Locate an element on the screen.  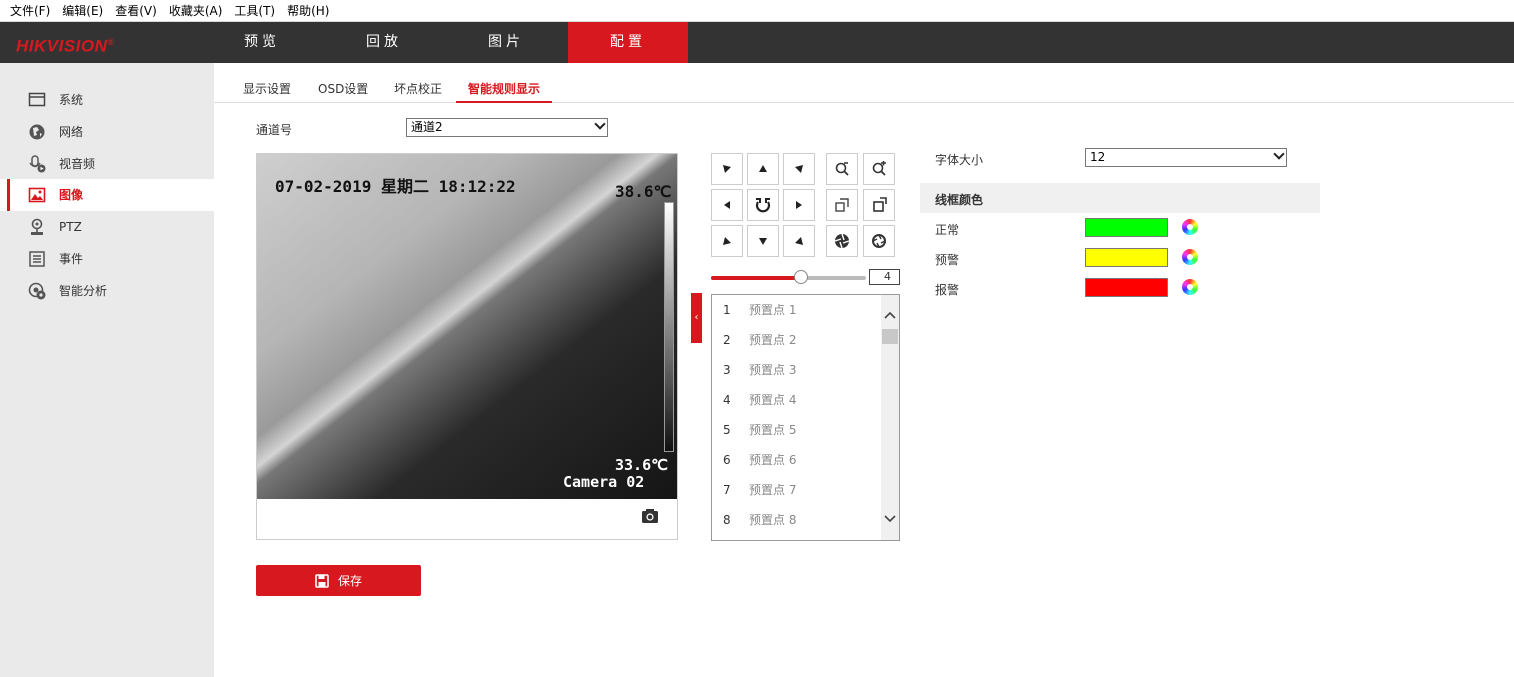
sidebar: 系统 网络 视音频 图像 PTZ 事件 智能分析 is located at coordinates (107, 370).